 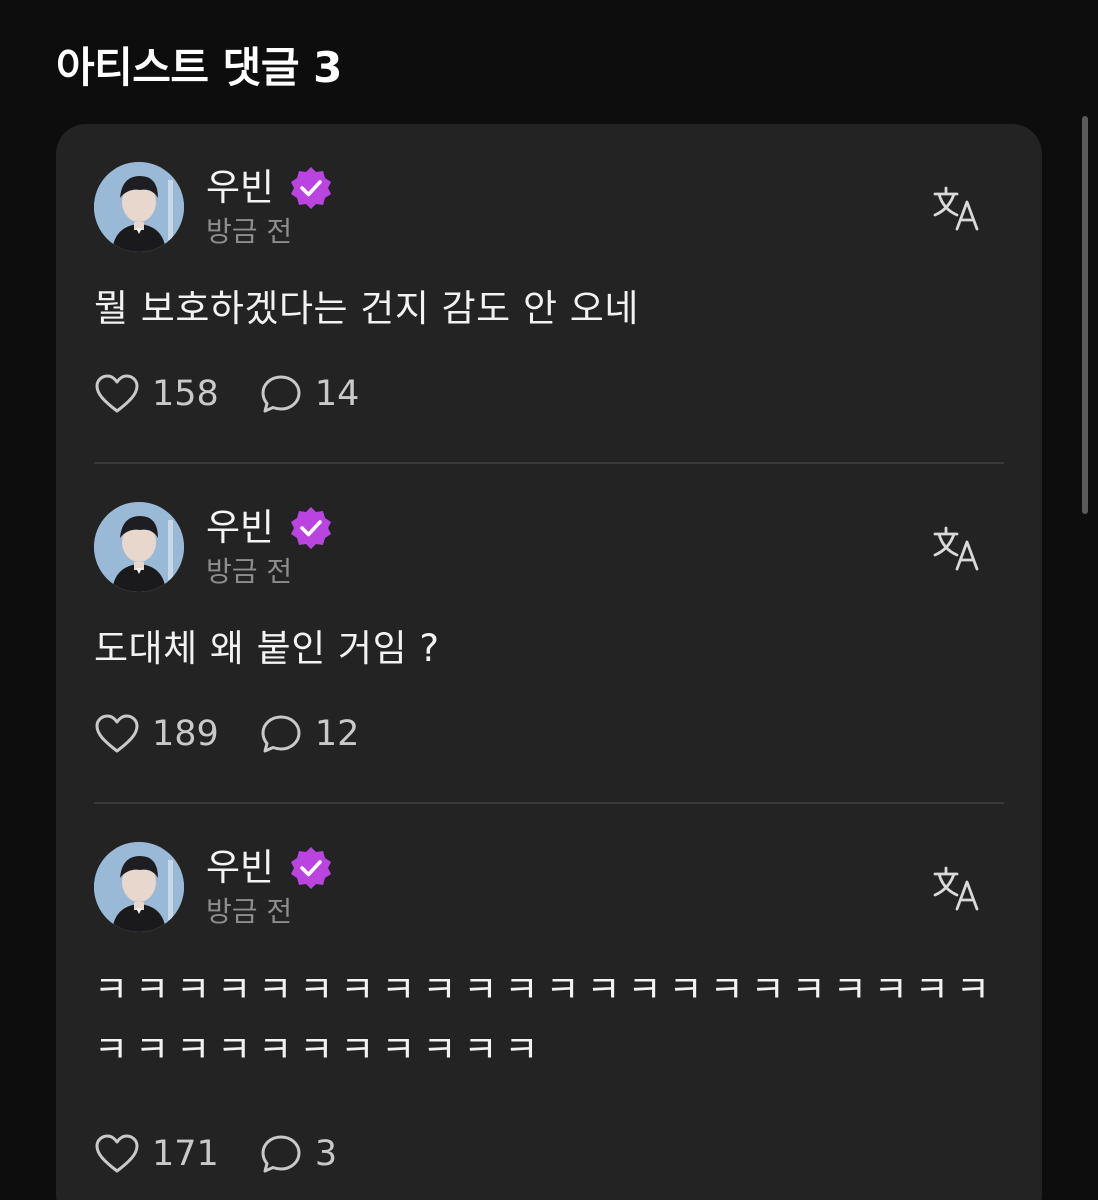 What do you see at coordinates (545, 1019) in the screenshot?
I see `comment-text: ㅋㅋㅋㅋㅋㅋㅋㅋㅋㅋㅋㅋㅋㅋㅋㅋㅋㅋㅋㅋㅋㅋㅋㅋㅋㅋㅋㅋㅋㅋㅋㅋㅋ` at bounding box center [545, 1019].